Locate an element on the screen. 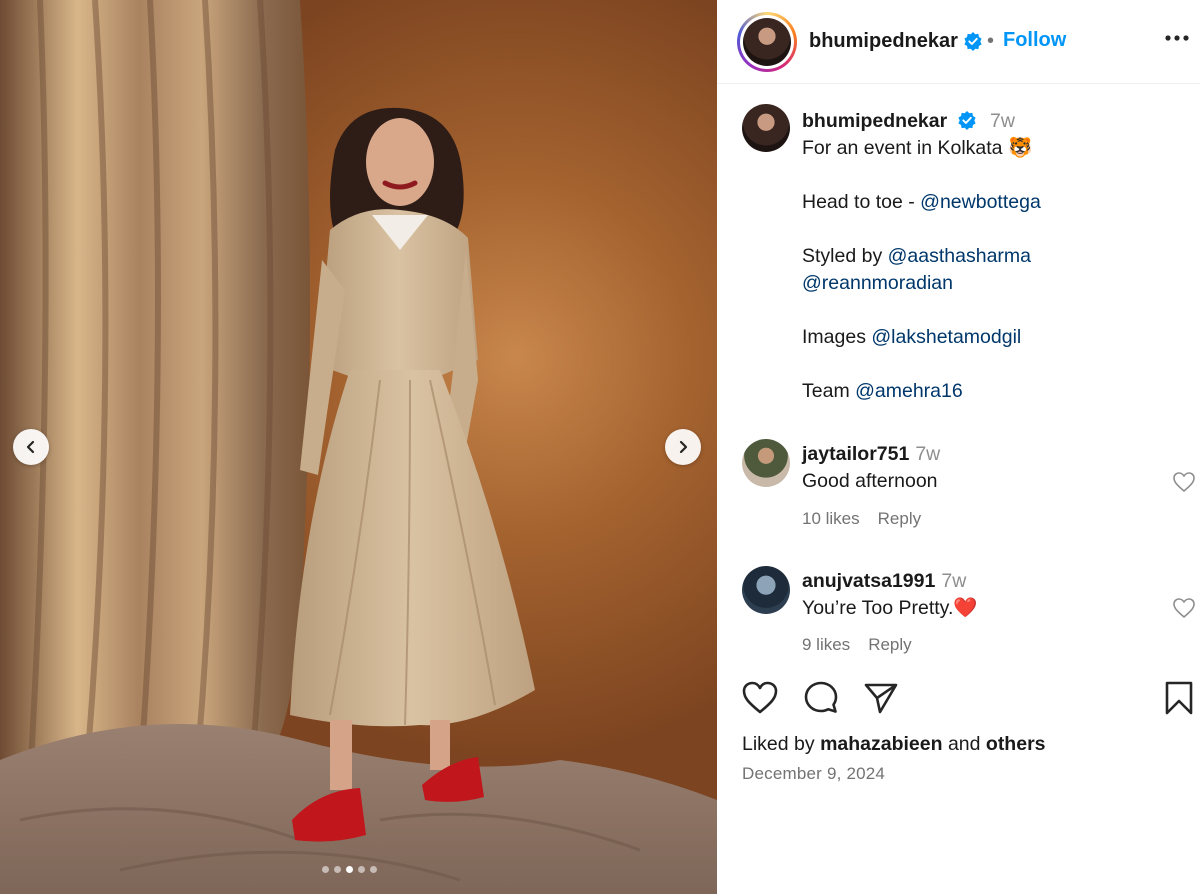 Image resolution: width=1200 pixels, height=894 pixels. avatar-image is located at coordinates (767, 42).